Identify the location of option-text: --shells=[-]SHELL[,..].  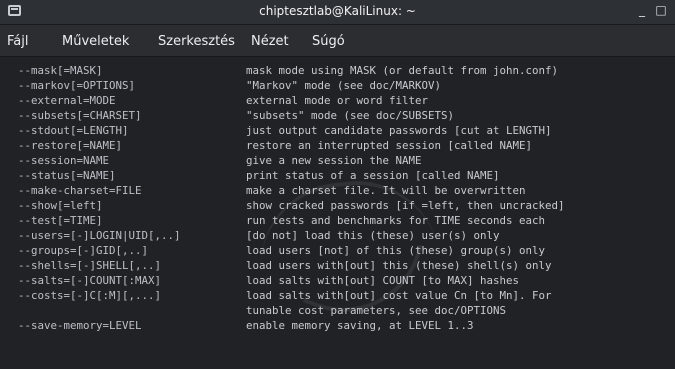
(90, 265).